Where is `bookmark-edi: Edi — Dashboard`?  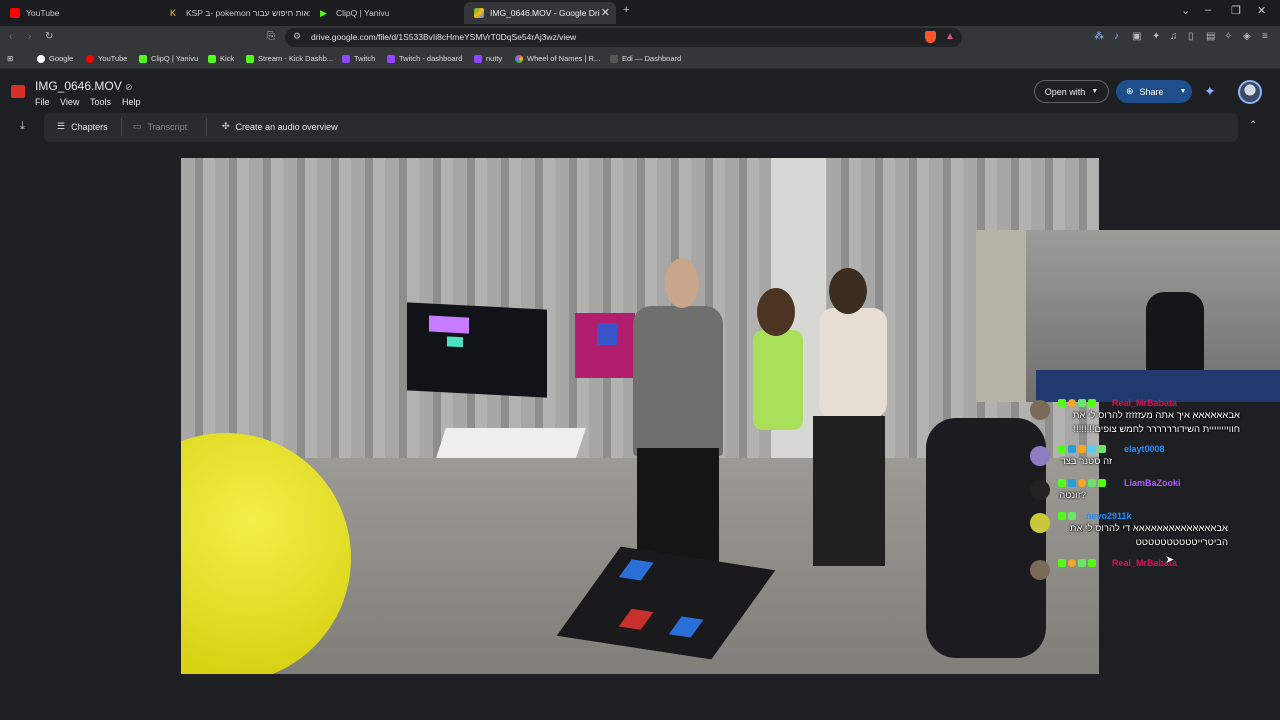 bookmark-edi: Edi — Dashboard is located at coordinates (645, 58).